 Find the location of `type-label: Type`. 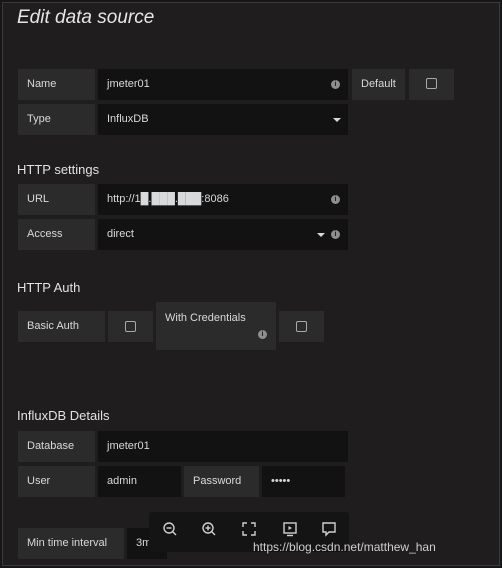

type-label: Type is located at coordinates (56, 119).